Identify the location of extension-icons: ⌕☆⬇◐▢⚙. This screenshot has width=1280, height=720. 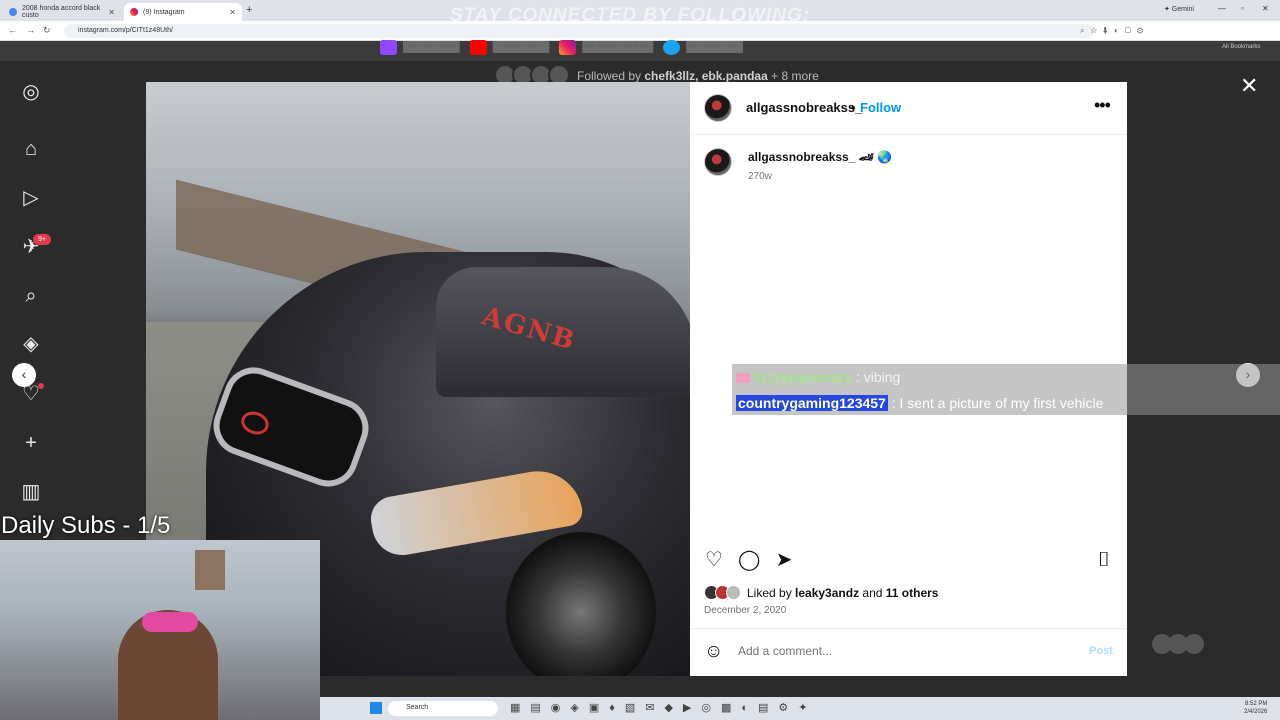
(1114, 31).